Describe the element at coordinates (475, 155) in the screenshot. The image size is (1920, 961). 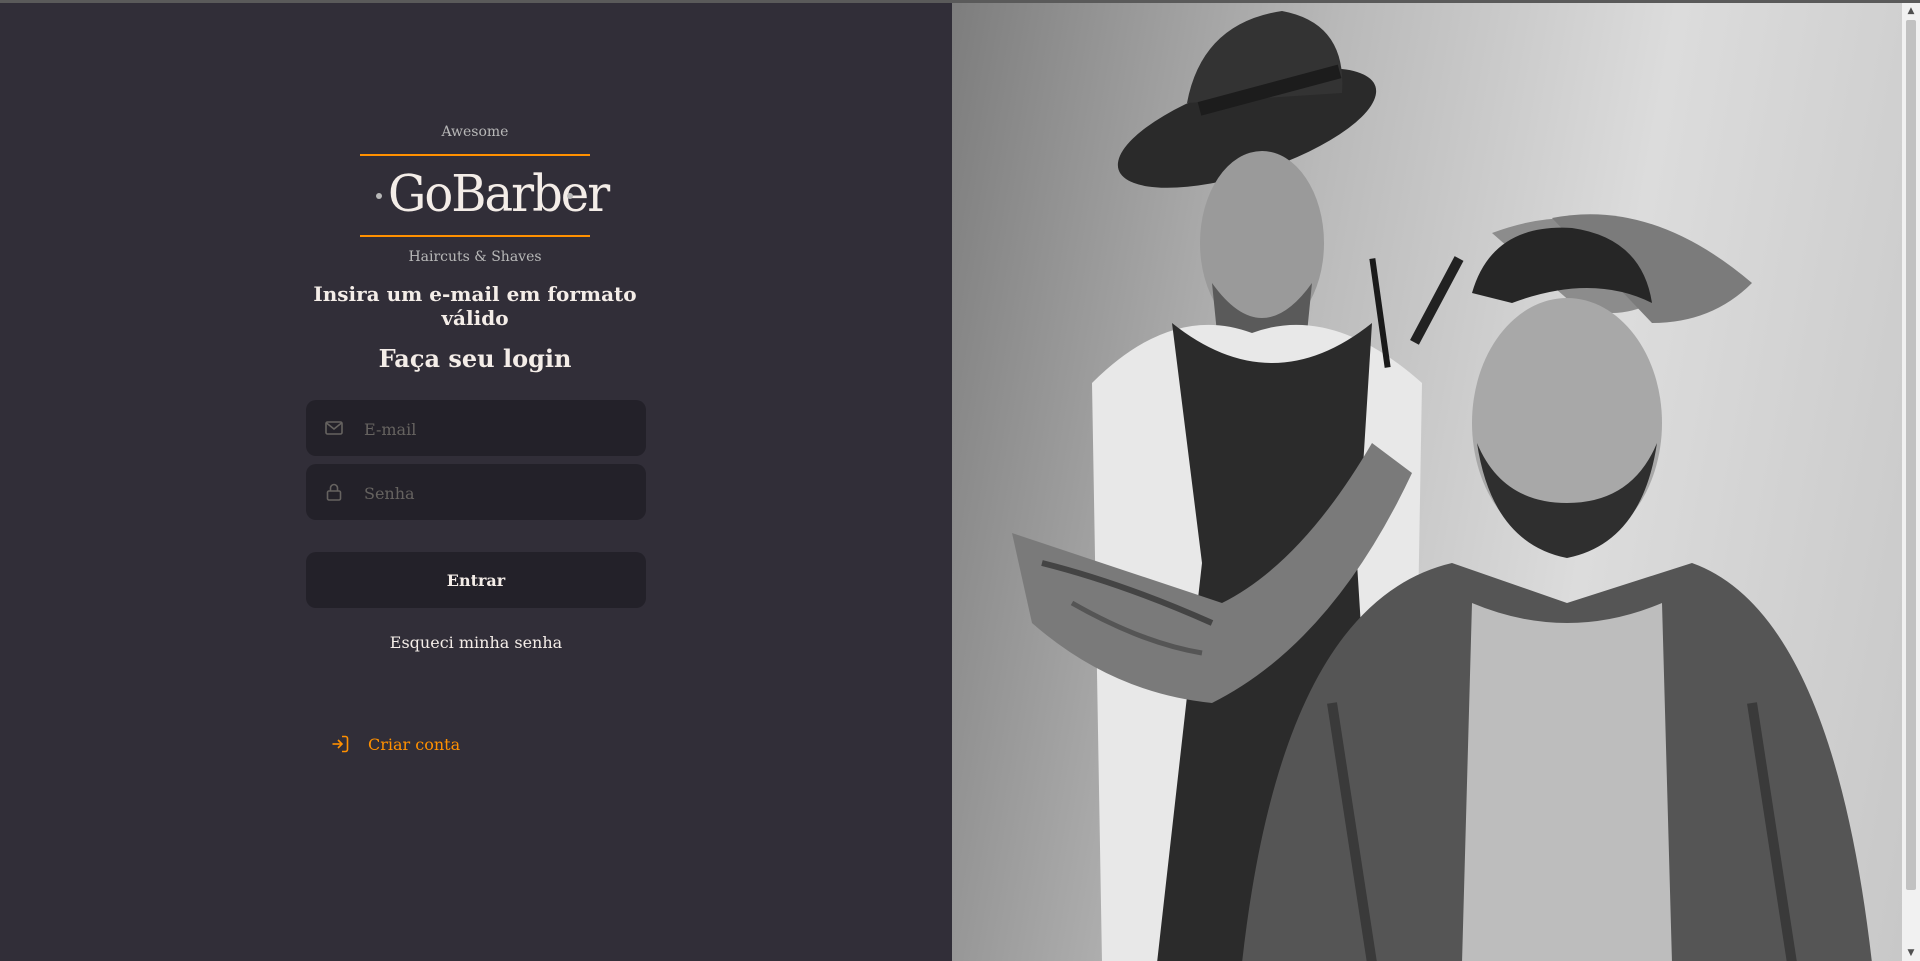
I see `logo-rule-top` at that location.